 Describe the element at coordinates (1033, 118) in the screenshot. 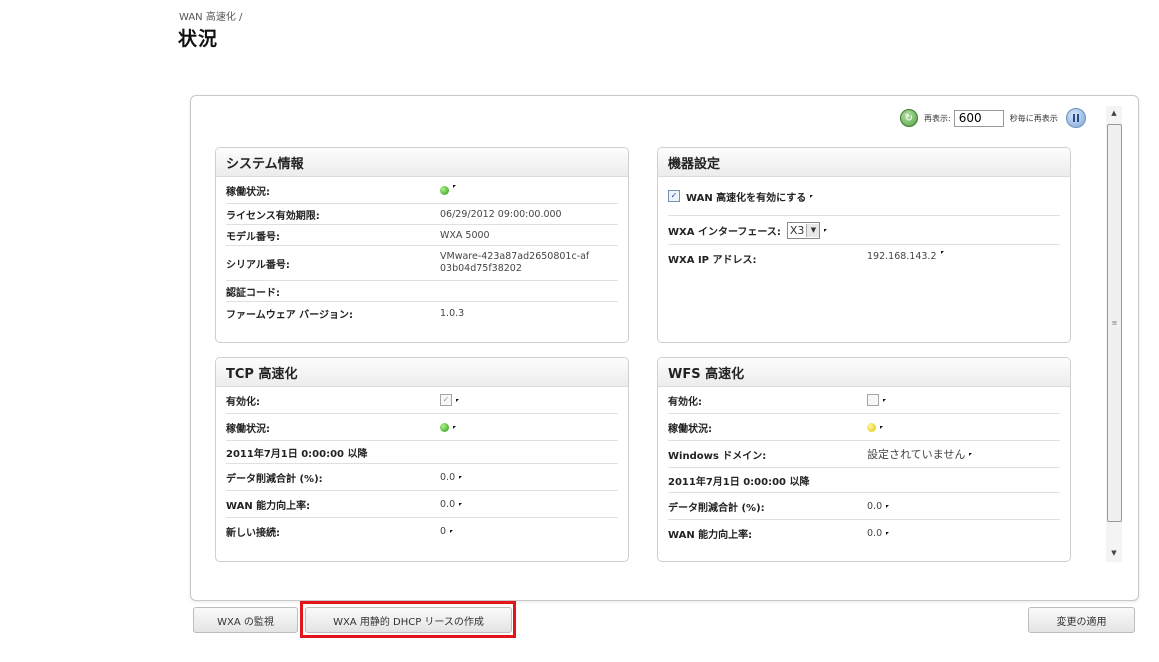

I see `refresh-suffix: 秒毎に再表示` at that location.